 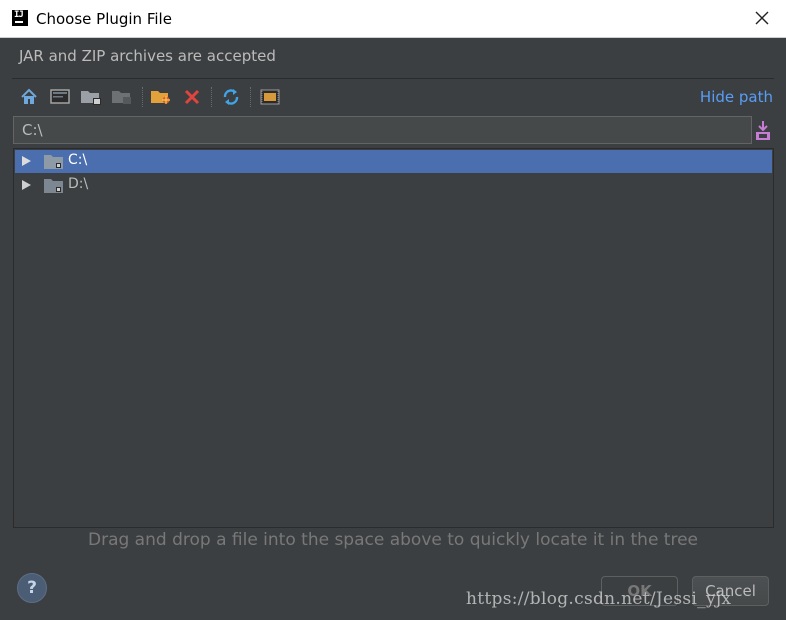 I want to click on show-hidden-button, so click(x=270, y=97).